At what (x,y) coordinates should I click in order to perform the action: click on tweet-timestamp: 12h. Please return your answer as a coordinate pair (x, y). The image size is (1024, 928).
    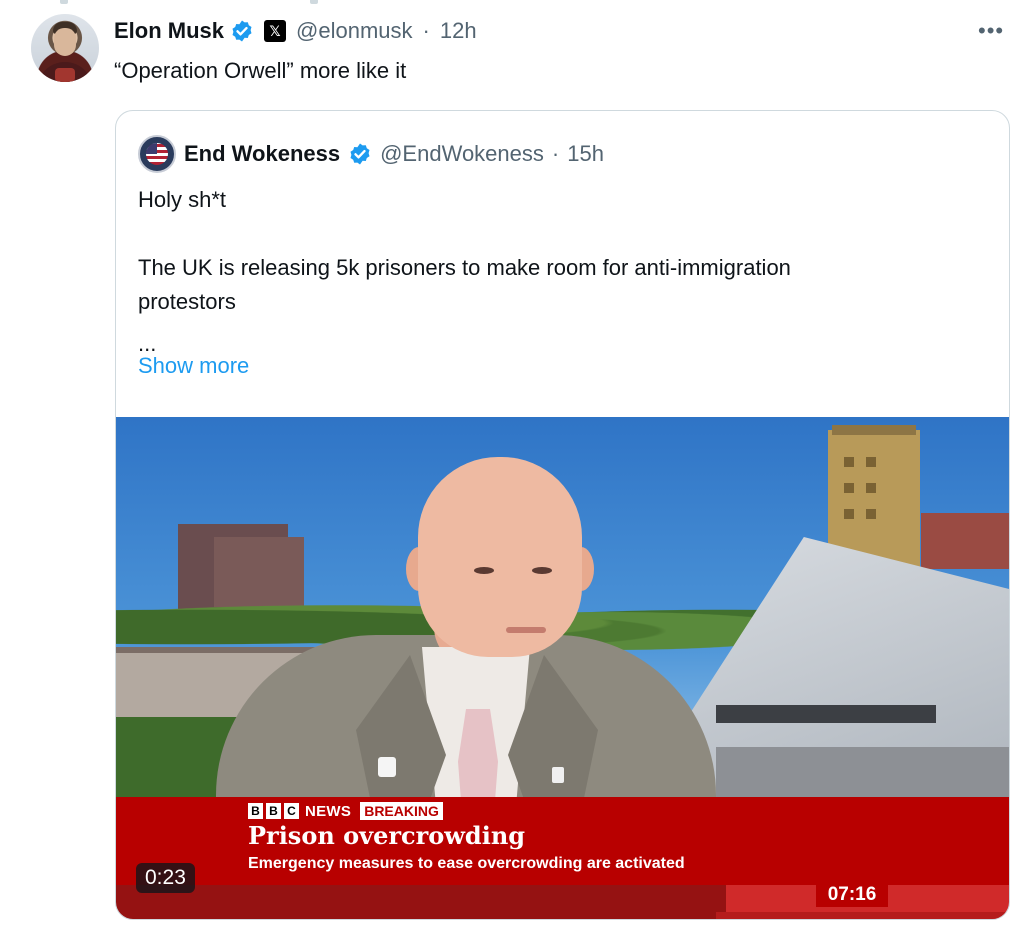
    Looking at the image, I should click on (458, 31).